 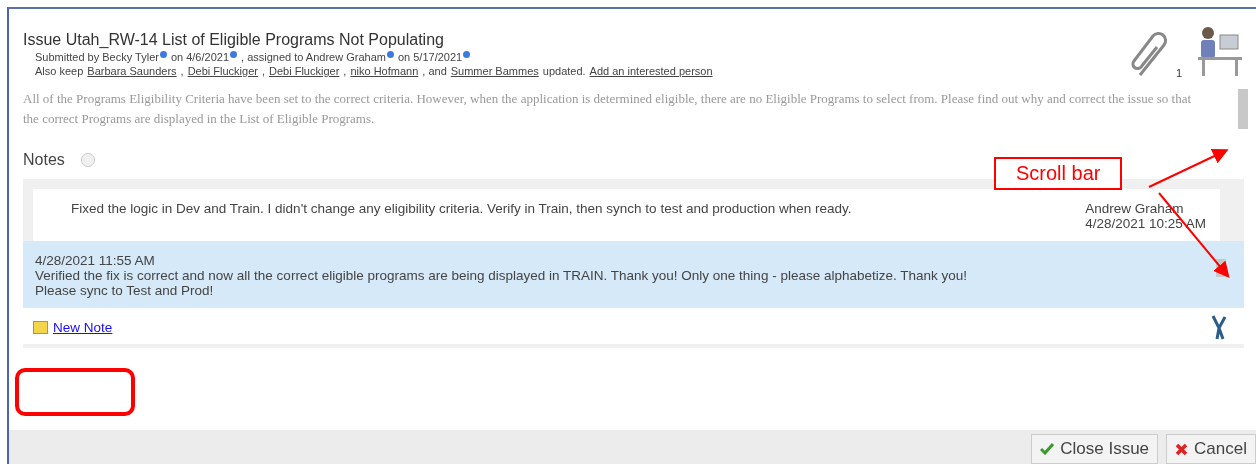 What do you see at coordinates (44, 160) in the screenshot?
I see `notes-heading: Notes` at bounding box center [44, 160].